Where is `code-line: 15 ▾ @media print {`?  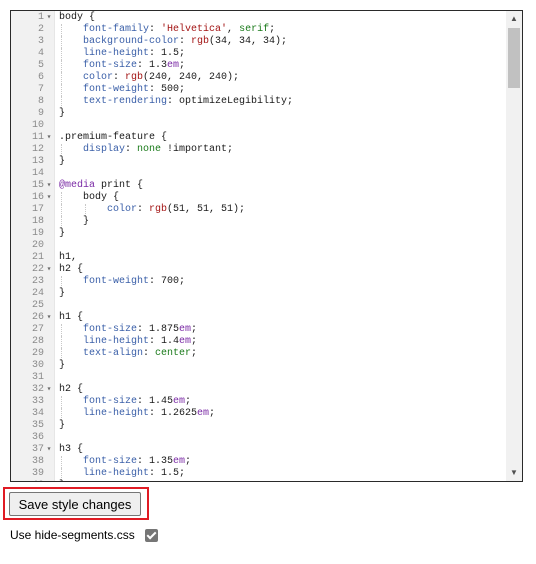 code-line: 15 ▾ @media print { is located at coordinates (258, 186).